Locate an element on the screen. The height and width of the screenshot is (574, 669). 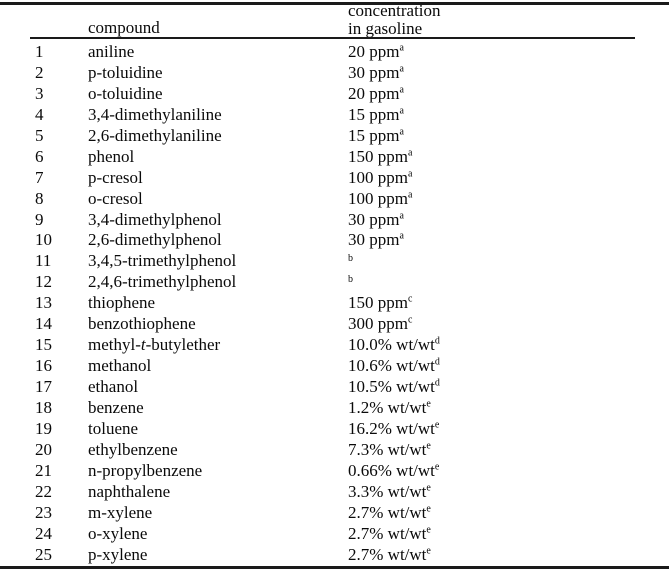
row-index: 8 is located at coordinates (39, 198).